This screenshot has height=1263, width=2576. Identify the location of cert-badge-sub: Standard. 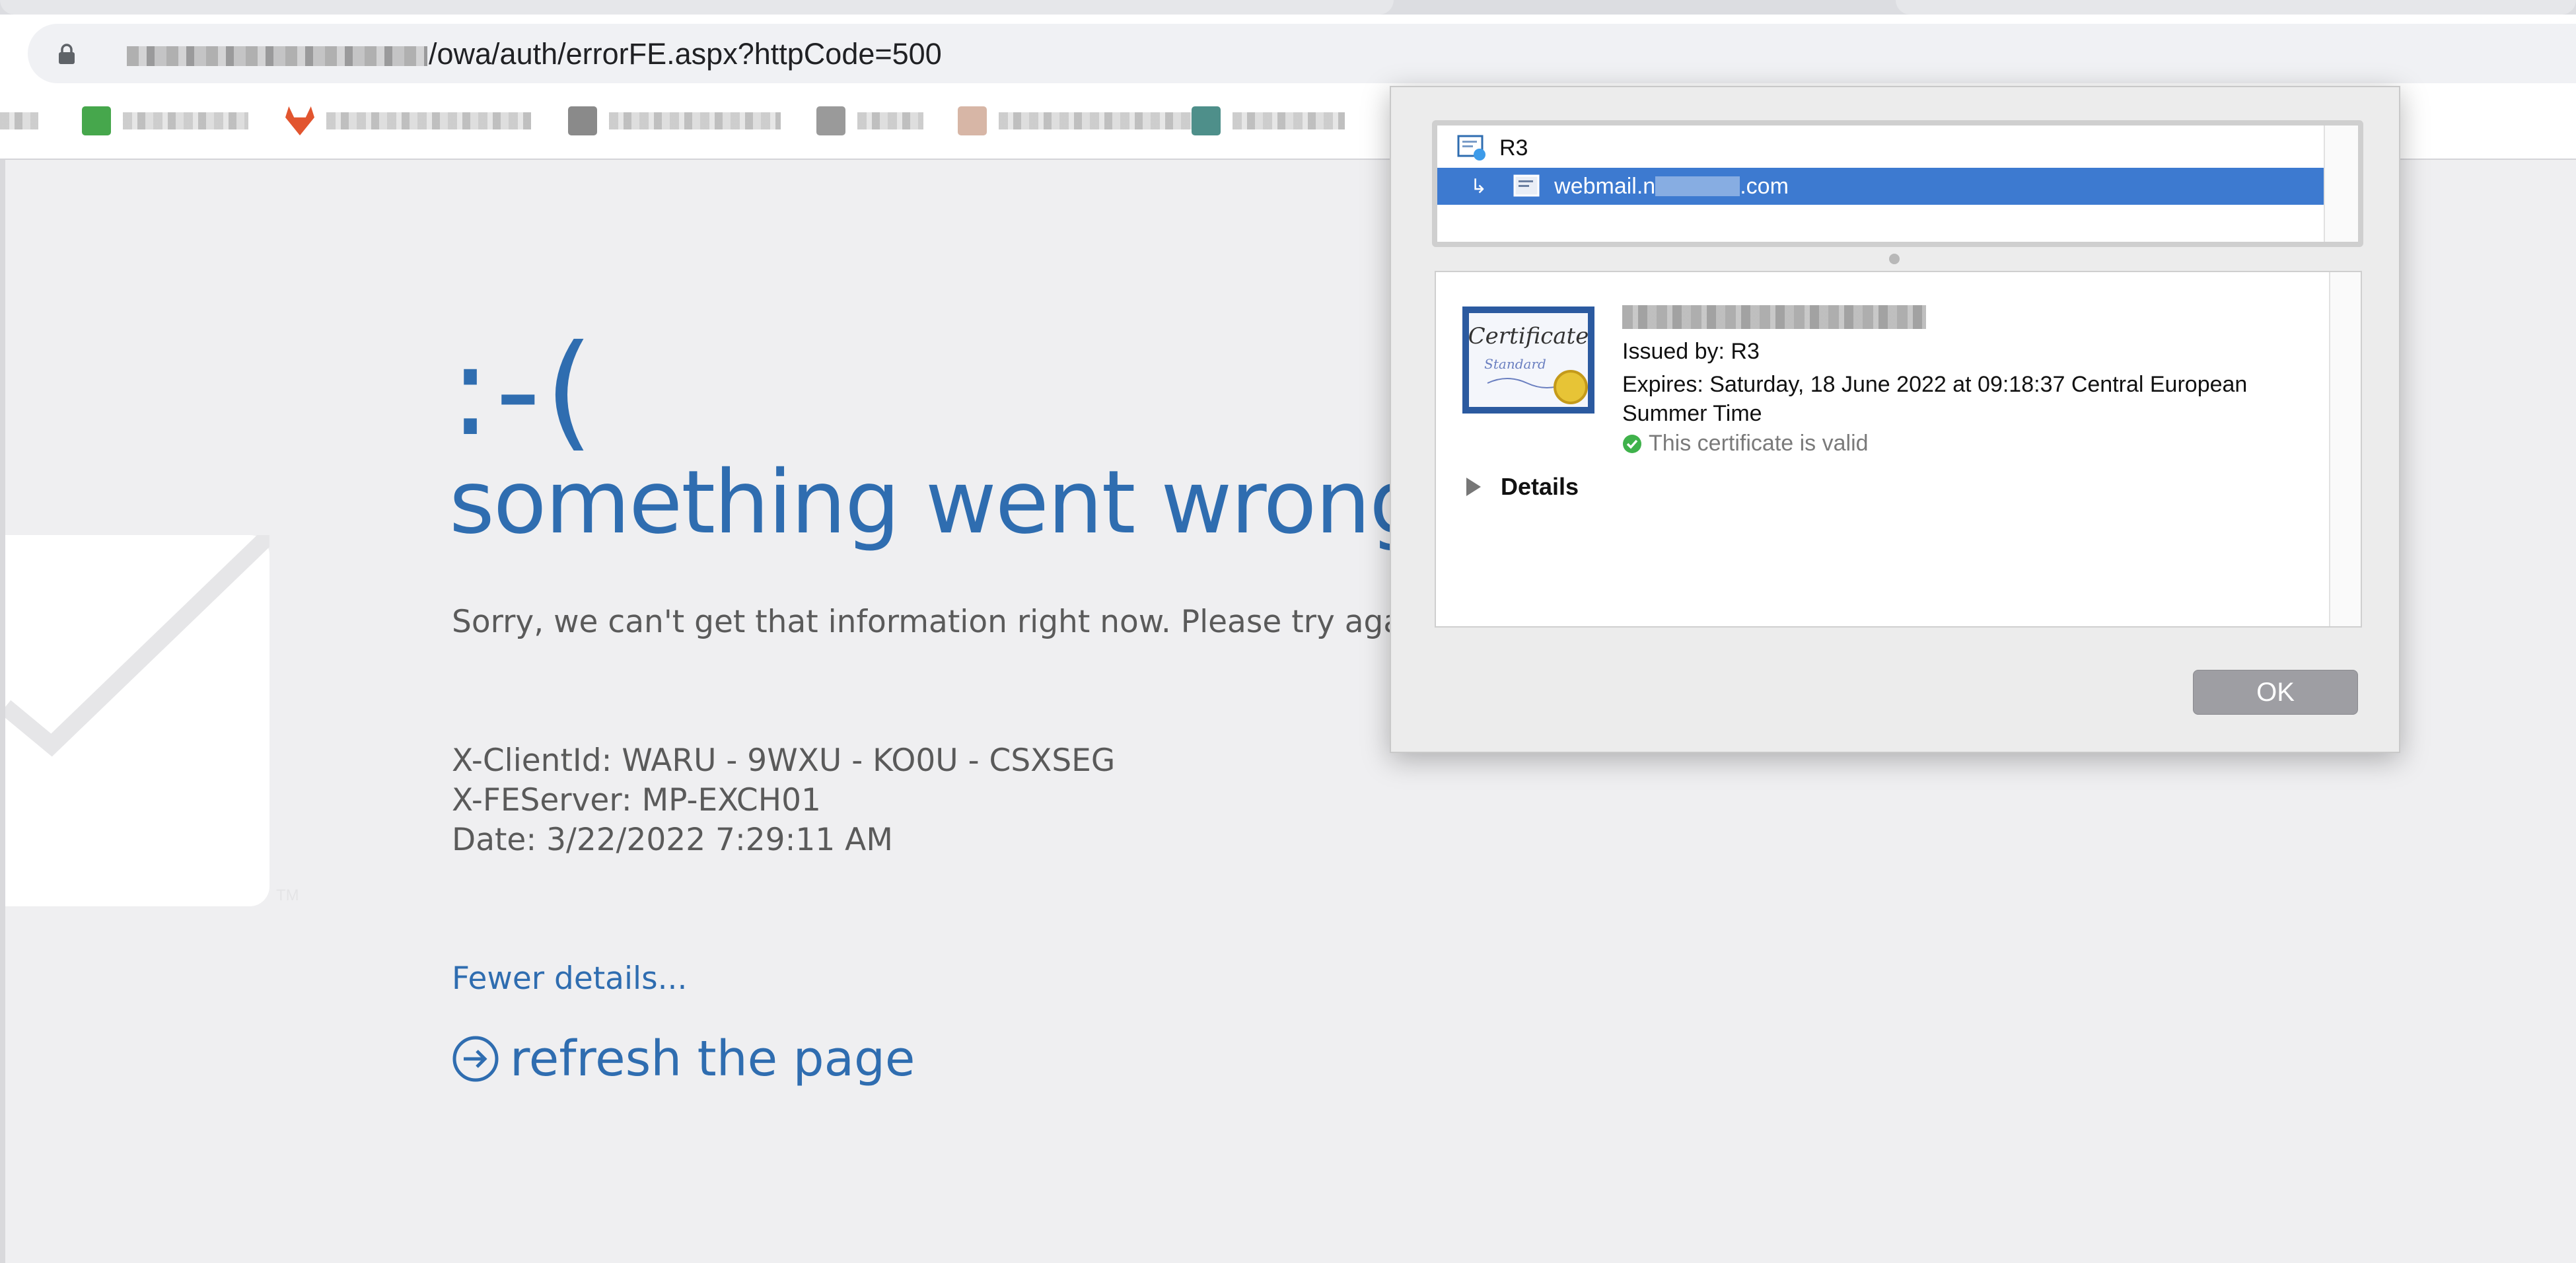
(1515, 364).